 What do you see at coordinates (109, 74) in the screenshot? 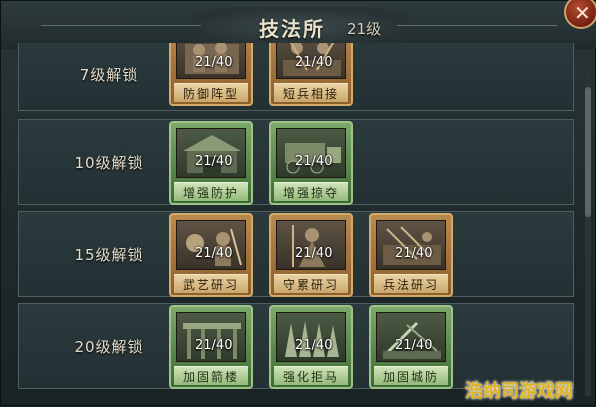
I see `unlock-level-label: 7级解锁` at bounding box center [109, 74].